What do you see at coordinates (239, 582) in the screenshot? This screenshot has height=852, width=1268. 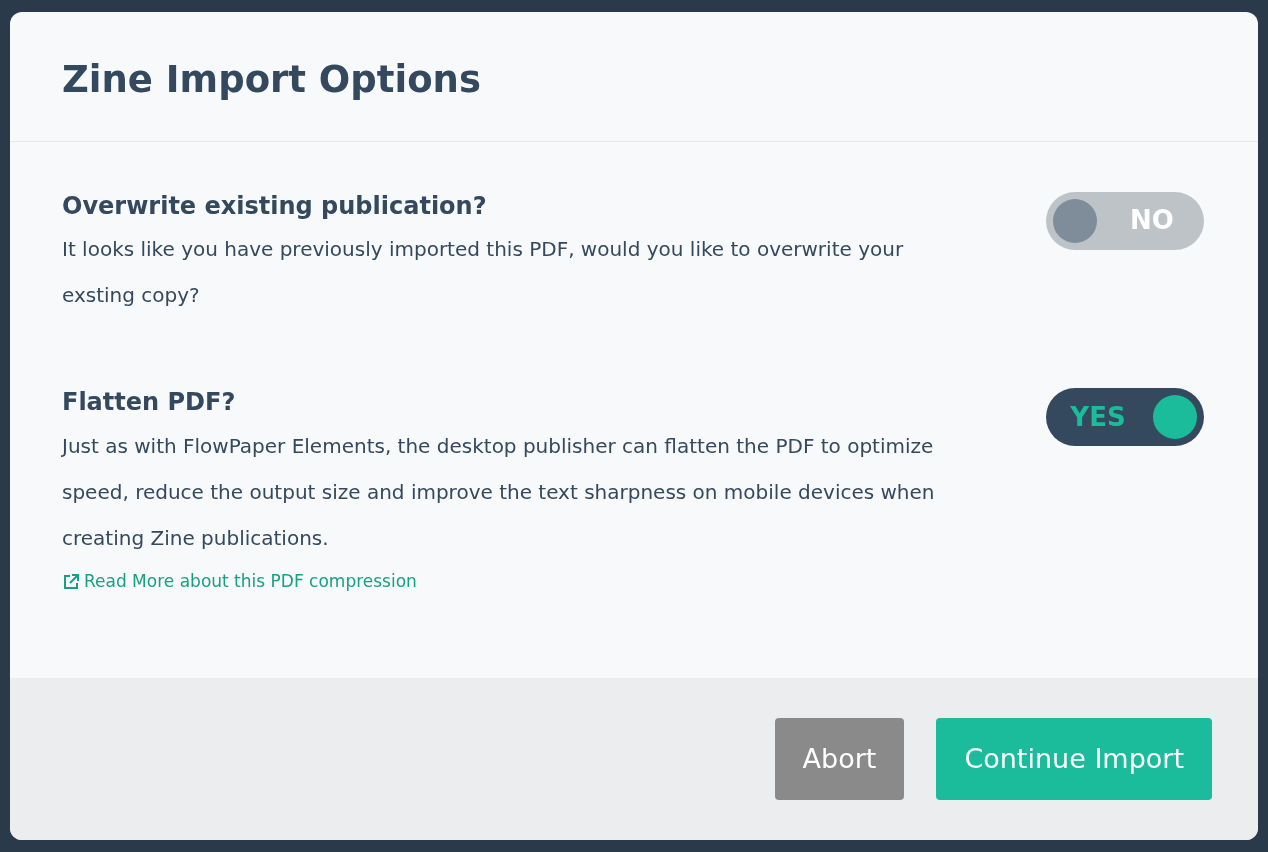 I see `read-more-link: Read More about this PDF compression` at bounding box center [239, 582].